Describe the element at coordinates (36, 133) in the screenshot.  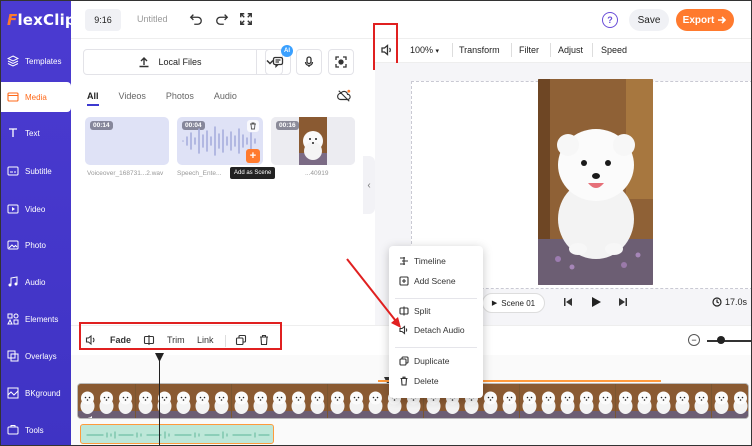
I see `sidebar-item-text: Text` at that location.